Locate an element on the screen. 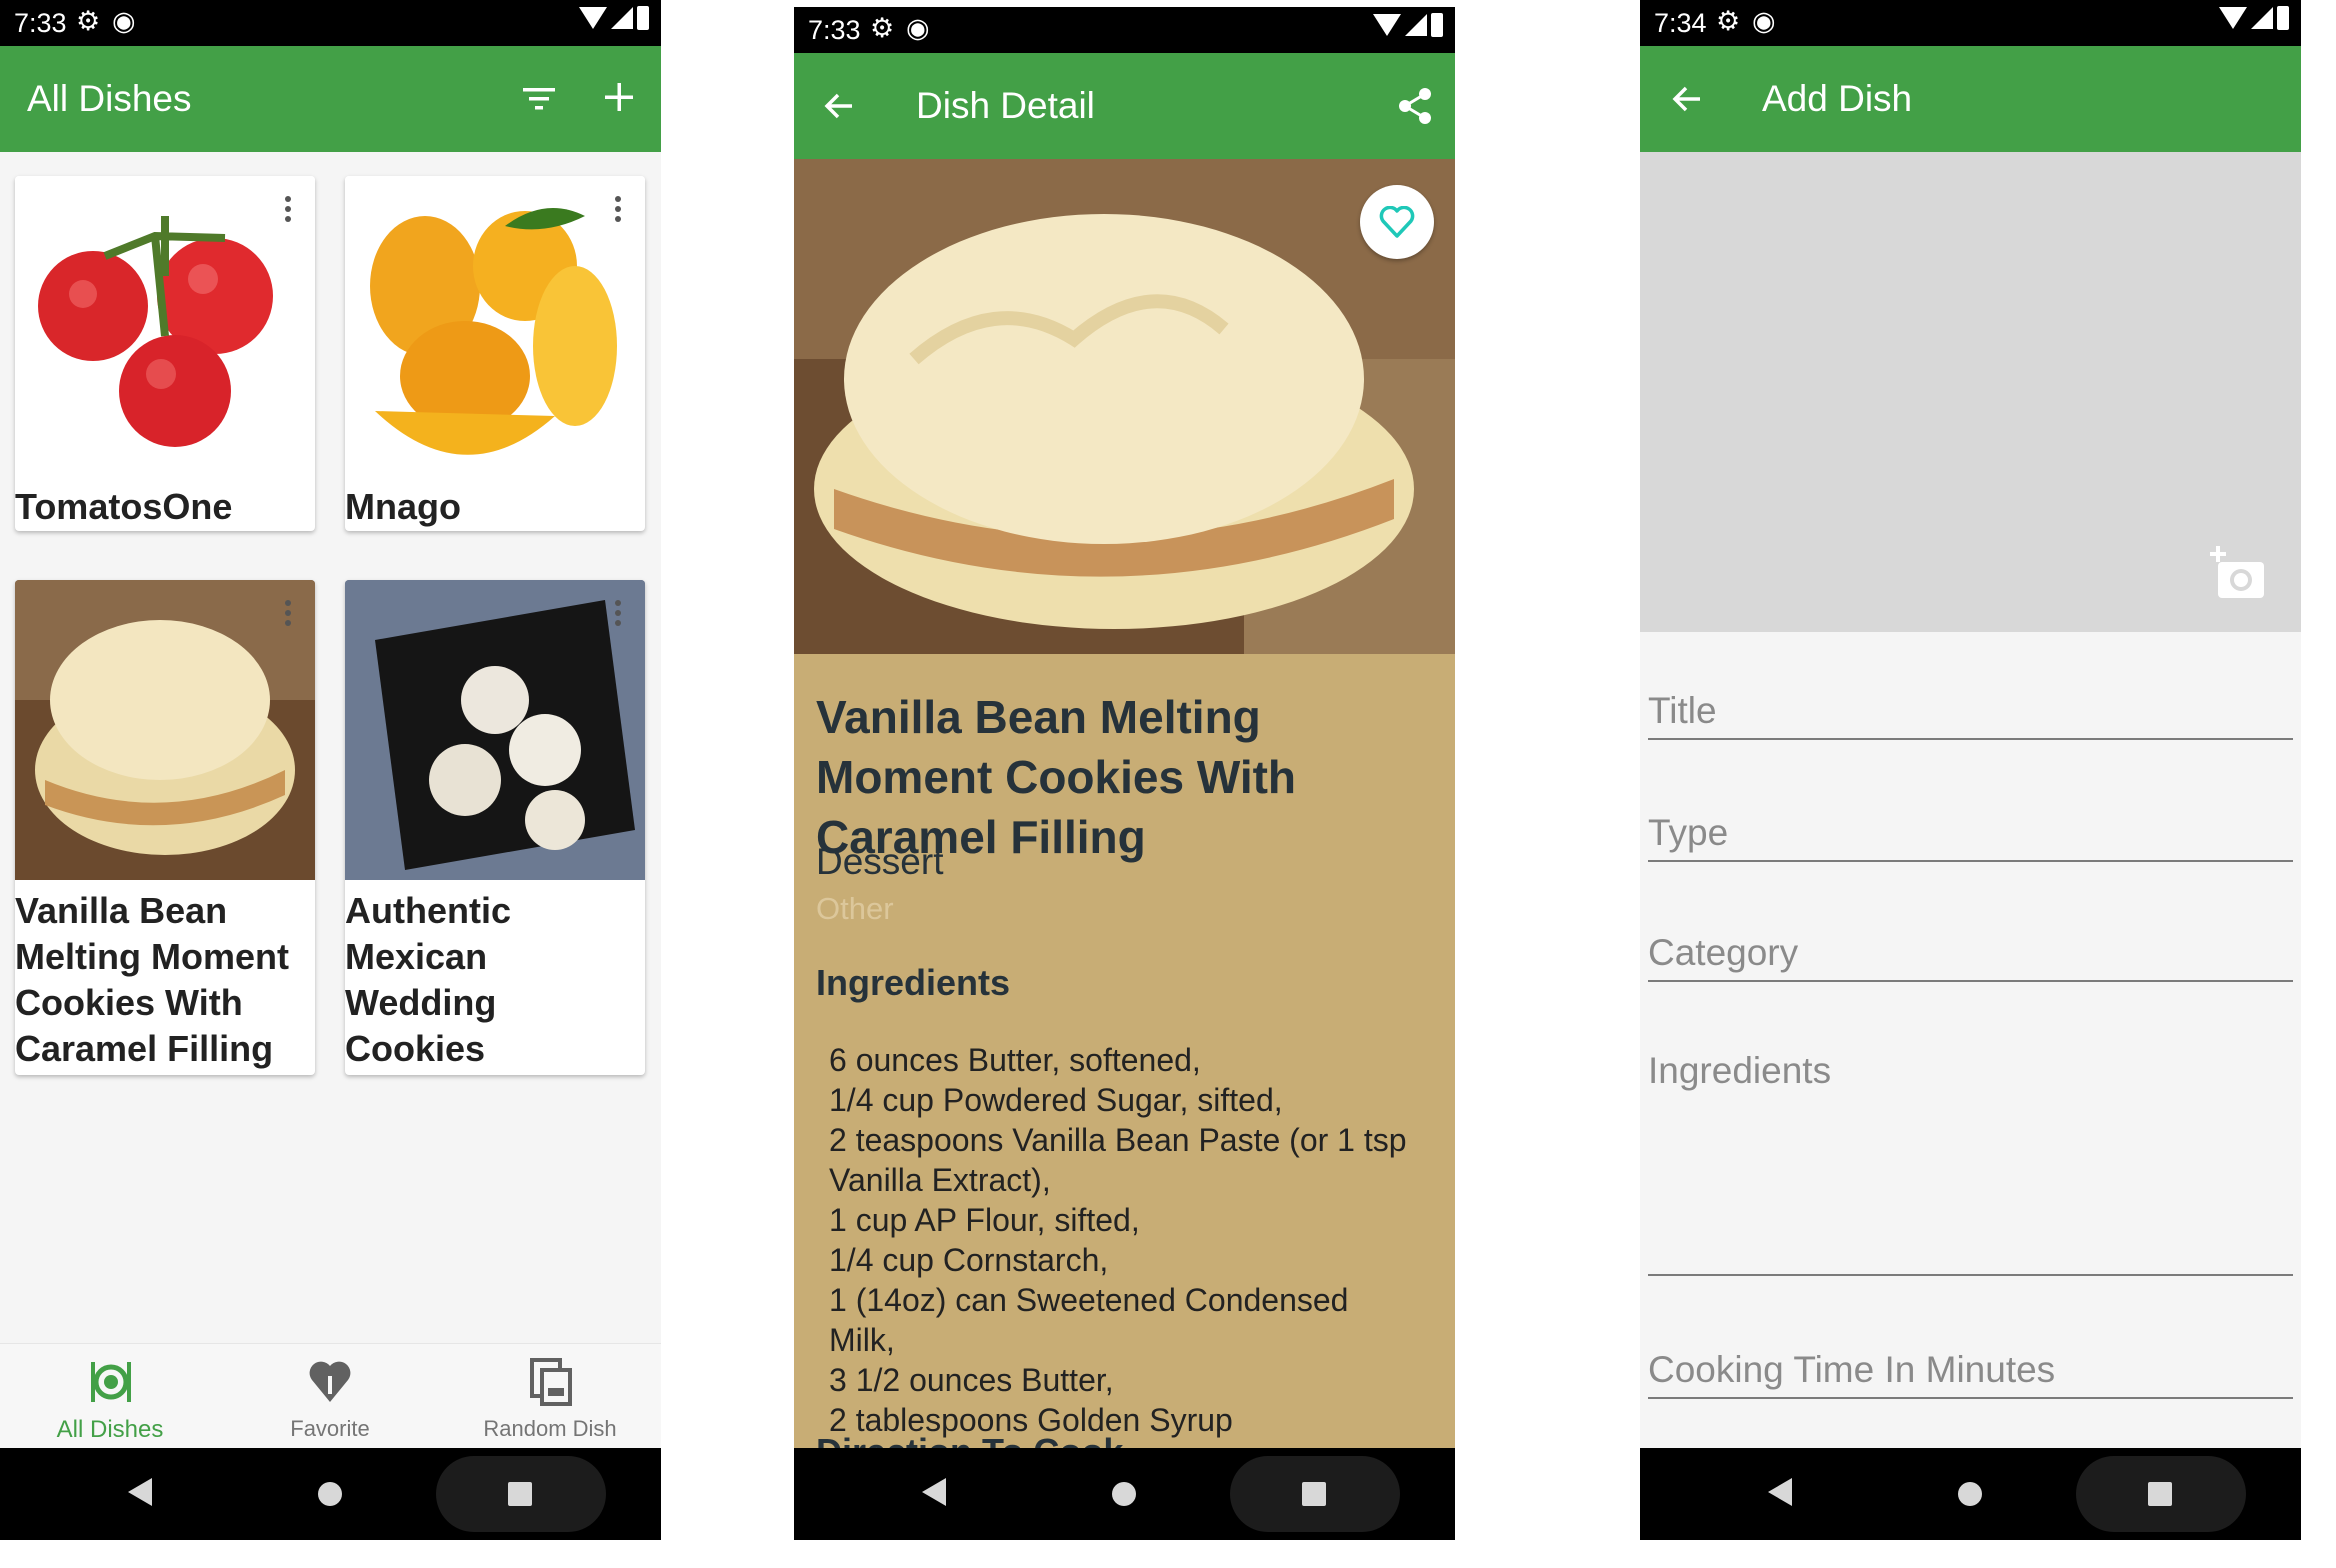 The width and height of the screenshot is (2336, 1568). share-icon is located at coordinates (1415, 106).